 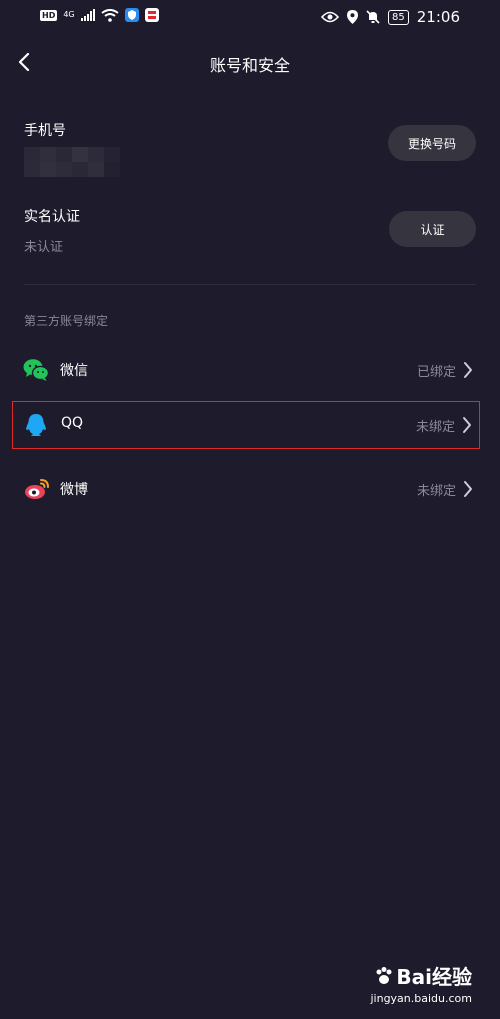 What do you see at coordinates (45, 131) in the screenshot?
I see `phone-label: 手机号` at bounding box center [45, 131].